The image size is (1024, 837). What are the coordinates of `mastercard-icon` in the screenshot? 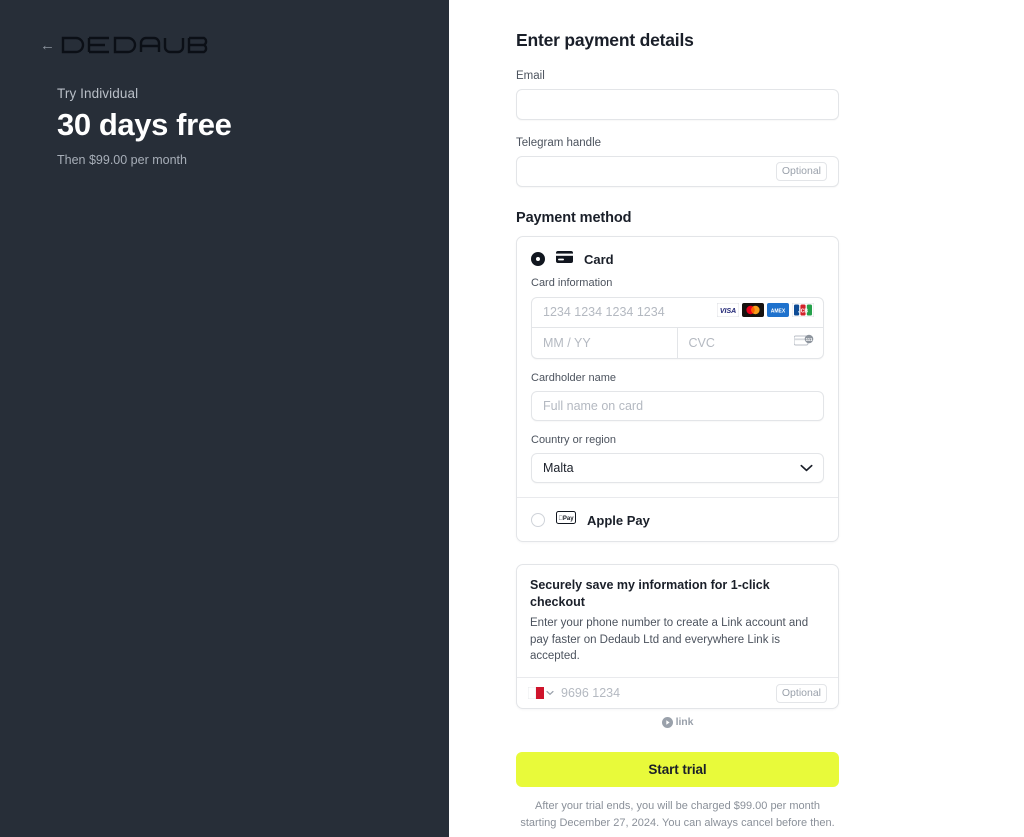 It's located at (753, 312).